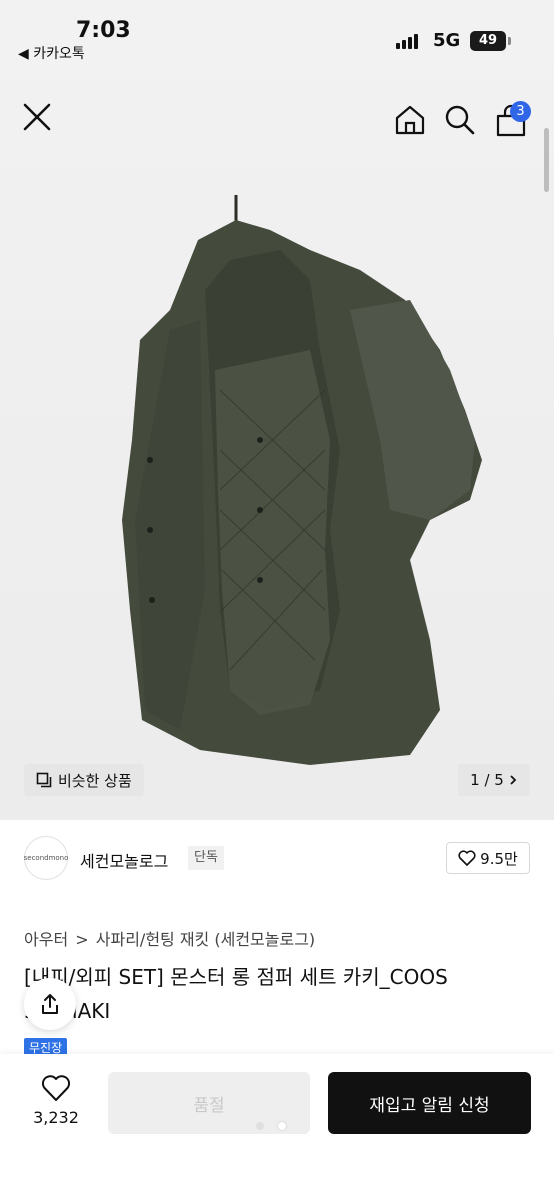 This screenshot has width=554, height=1200. I want to click on network-type: 5G, so click(447, 40).